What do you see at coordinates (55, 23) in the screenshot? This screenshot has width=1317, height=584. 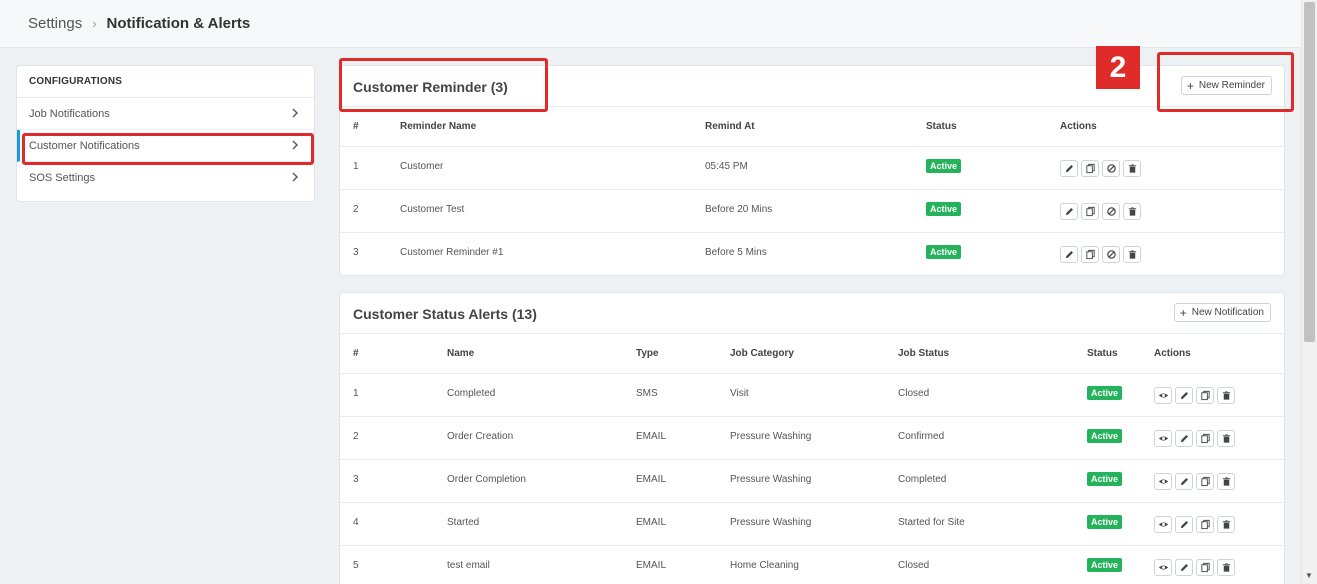 I see `breadcrumb-settings: Settings` at bounding box center [55, 23].